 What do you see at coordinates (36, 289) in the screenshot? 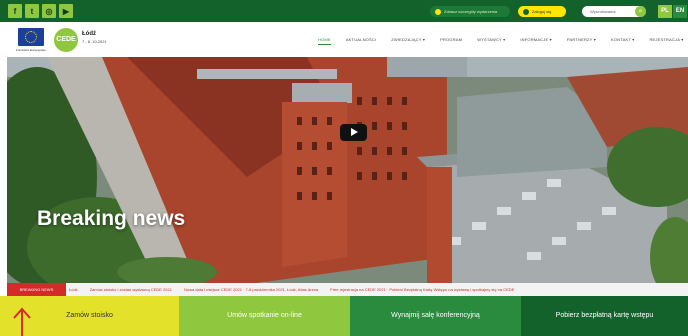
I see `ticker-label: BREAKING NEWS` at bounding box center [36, 289].